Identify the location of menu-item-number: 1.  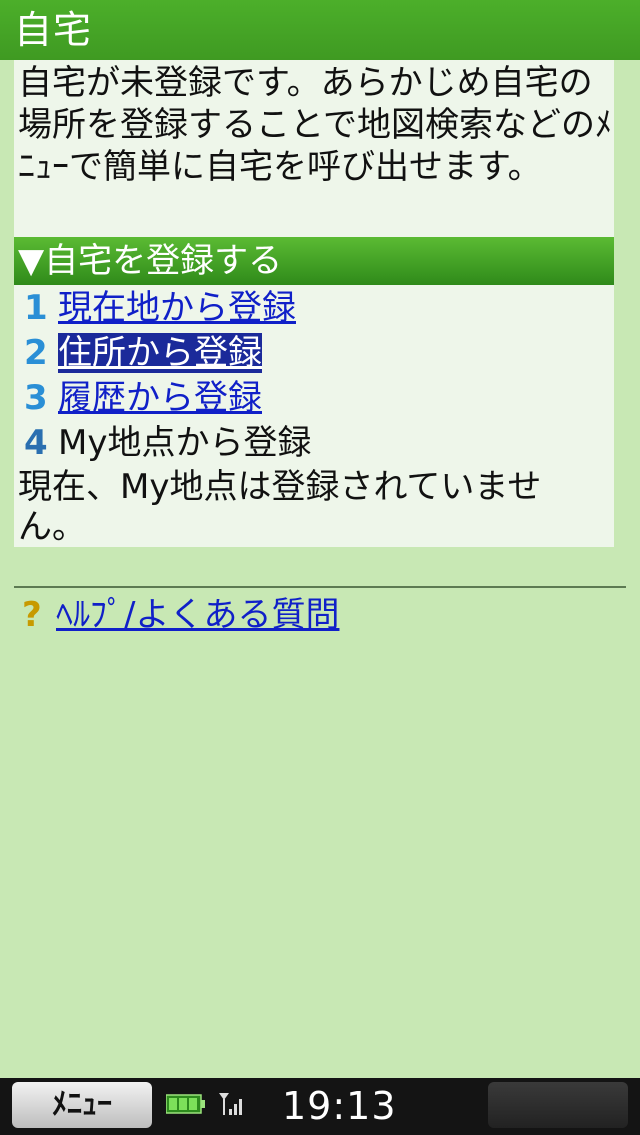
(36, 308).